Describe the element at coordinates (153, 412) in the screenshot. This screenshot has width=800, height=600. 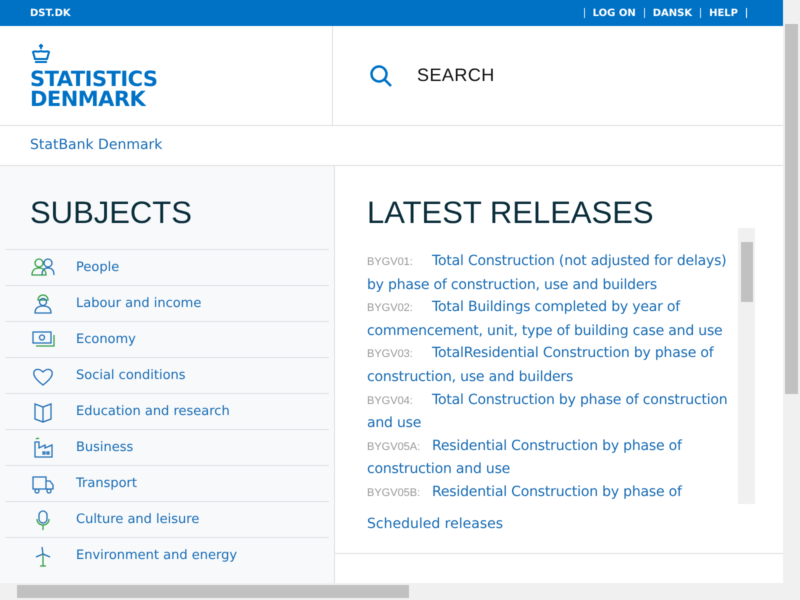
I see `subject-link: Education and research` at that location.